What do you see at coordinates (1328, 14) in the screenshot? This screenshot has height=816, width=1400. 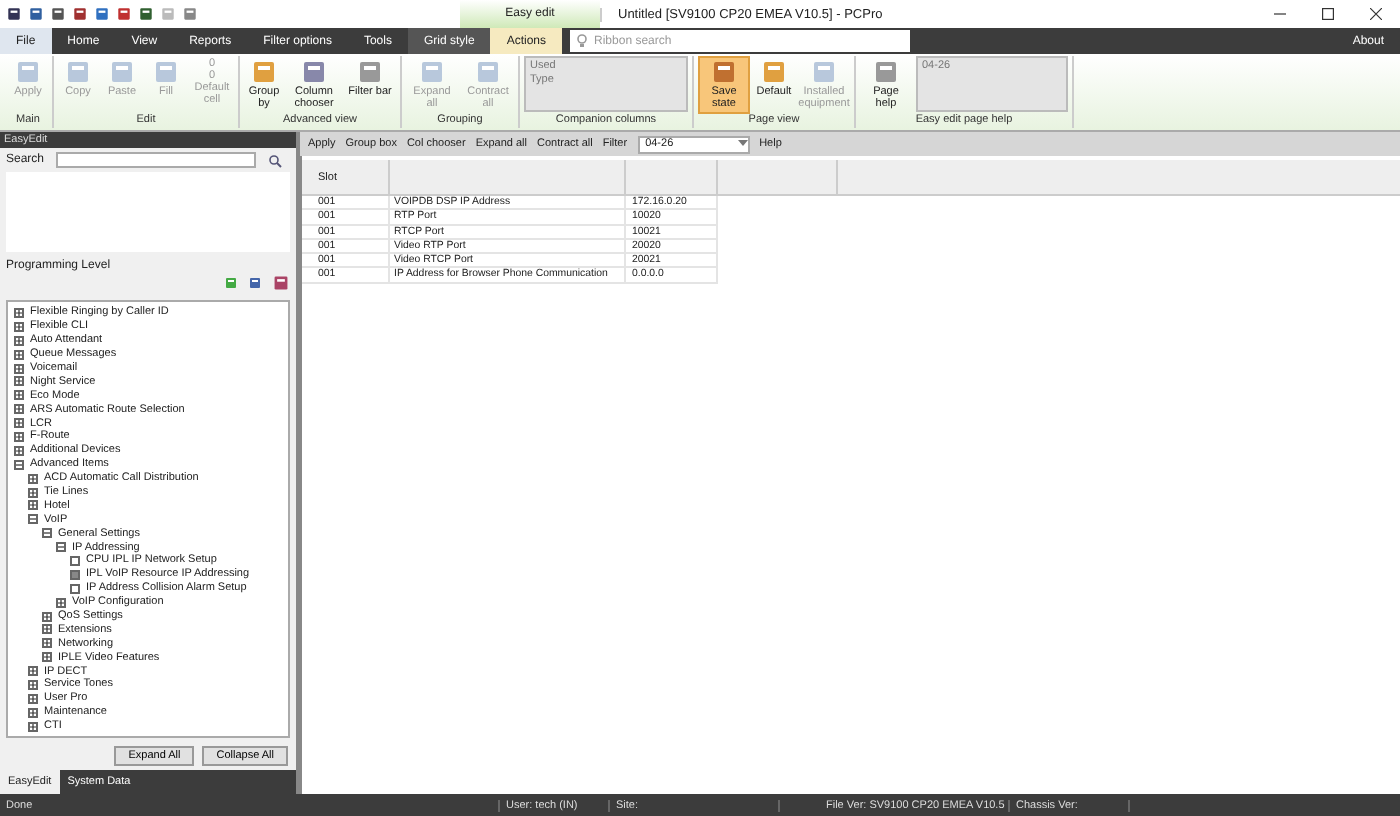 I see `maximize-button` at bounding box center [1328, 14].